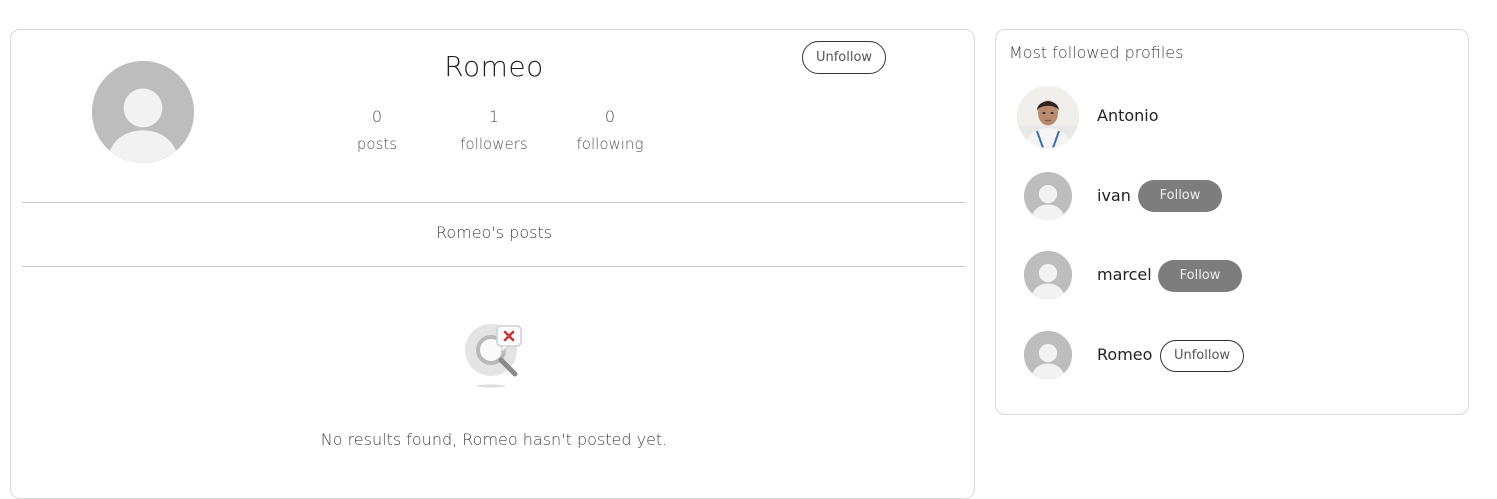 The image size is (1497, 499). Describe the element at coordinates (1232, 118) in the screenshot. I see `profile-row-antonio: Antonio` at that location.